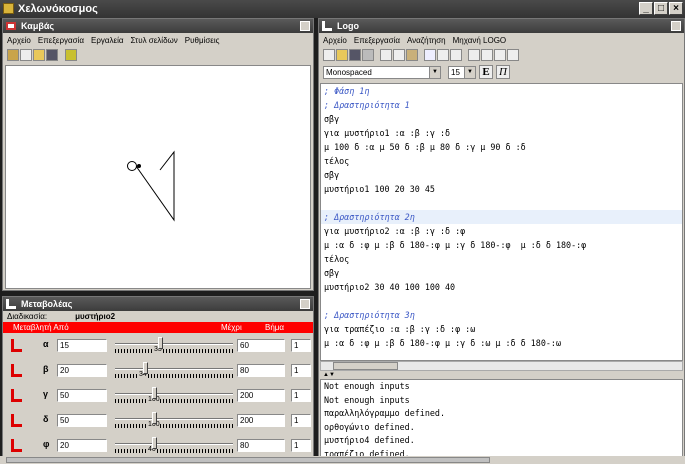  What do you see at coordinates (386, 55) in the screenshot?
I see `cut-icon` at bounding box center [386, 55].